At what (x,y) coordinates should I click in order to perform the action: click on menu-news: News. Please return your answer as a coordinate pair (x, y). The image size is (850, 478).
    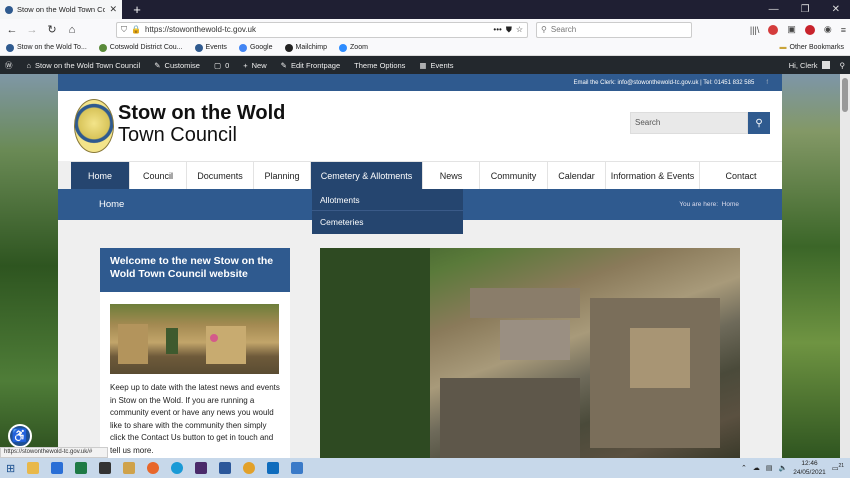
    Looking at the image, I should click on (451, 176).